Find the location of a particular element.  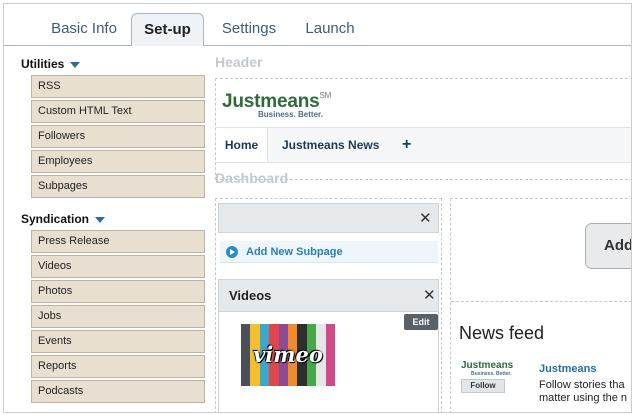

add-new-subpage-link: Add New Subpage is located at coordinates (329, 252).